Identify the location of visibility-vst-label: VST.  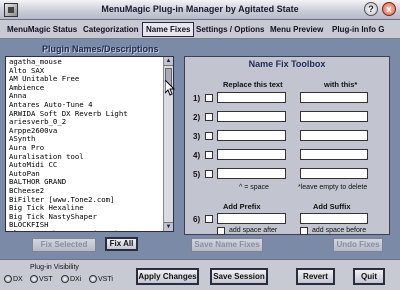
(46, 279).